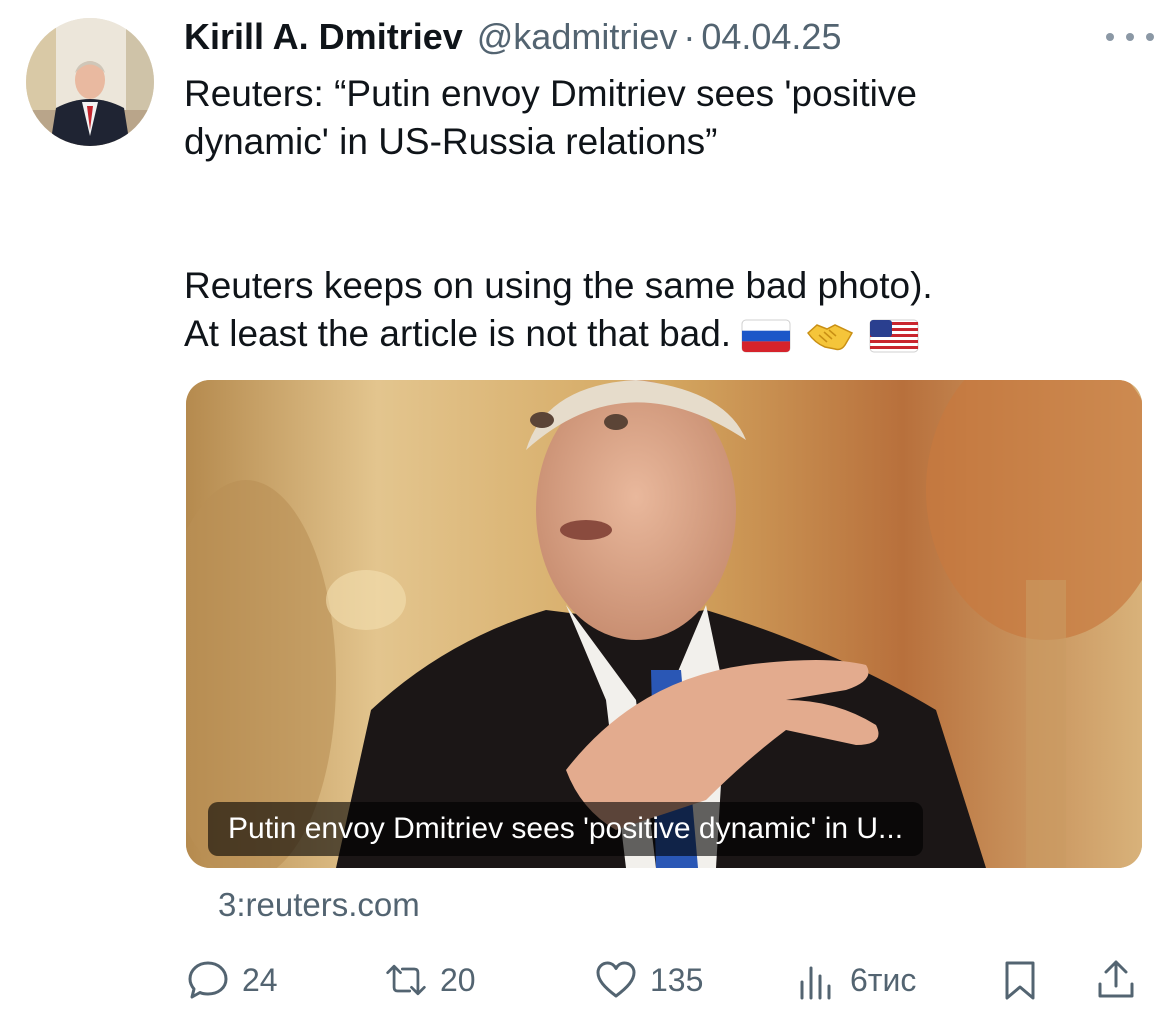 The height and width of the screenshot is (1028, 1170). Describe the element at coordinates (883, 979) in the screenshot. I see `views-count: 6тис` at that location.